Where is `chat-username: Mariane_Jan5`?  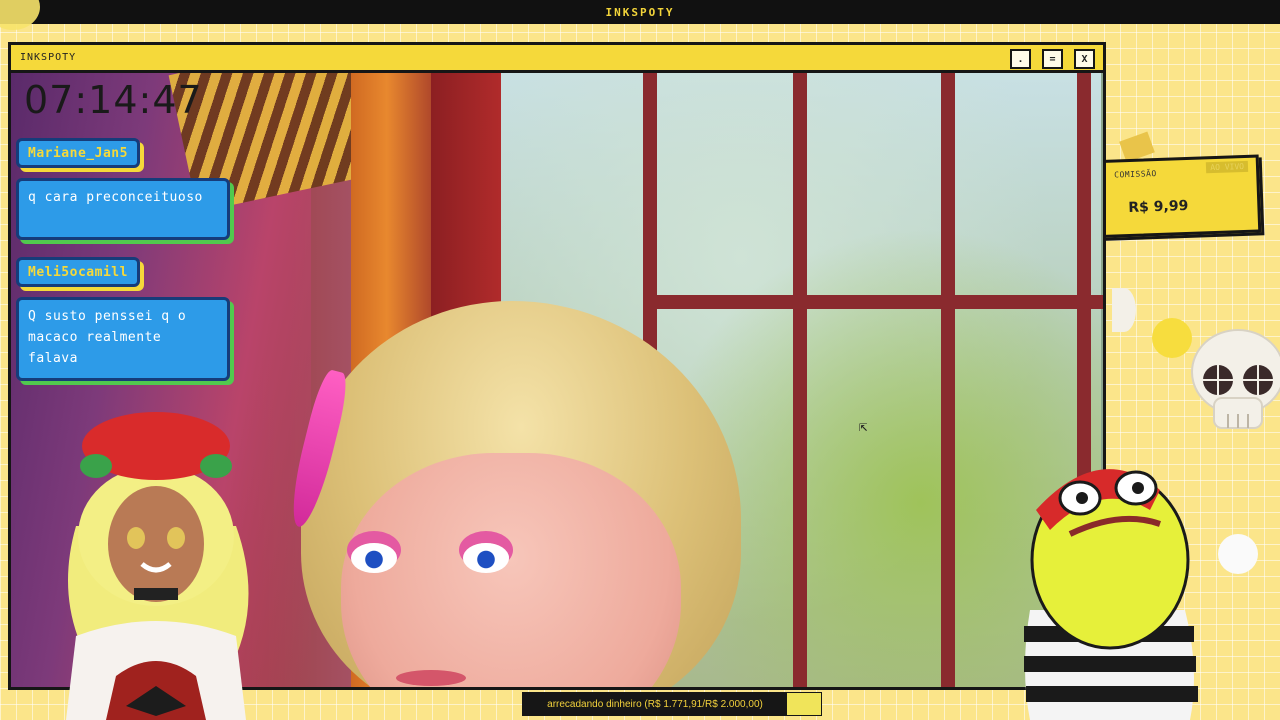 chat-username: Mariane_Jan5 is located at coordinates (78, 153).